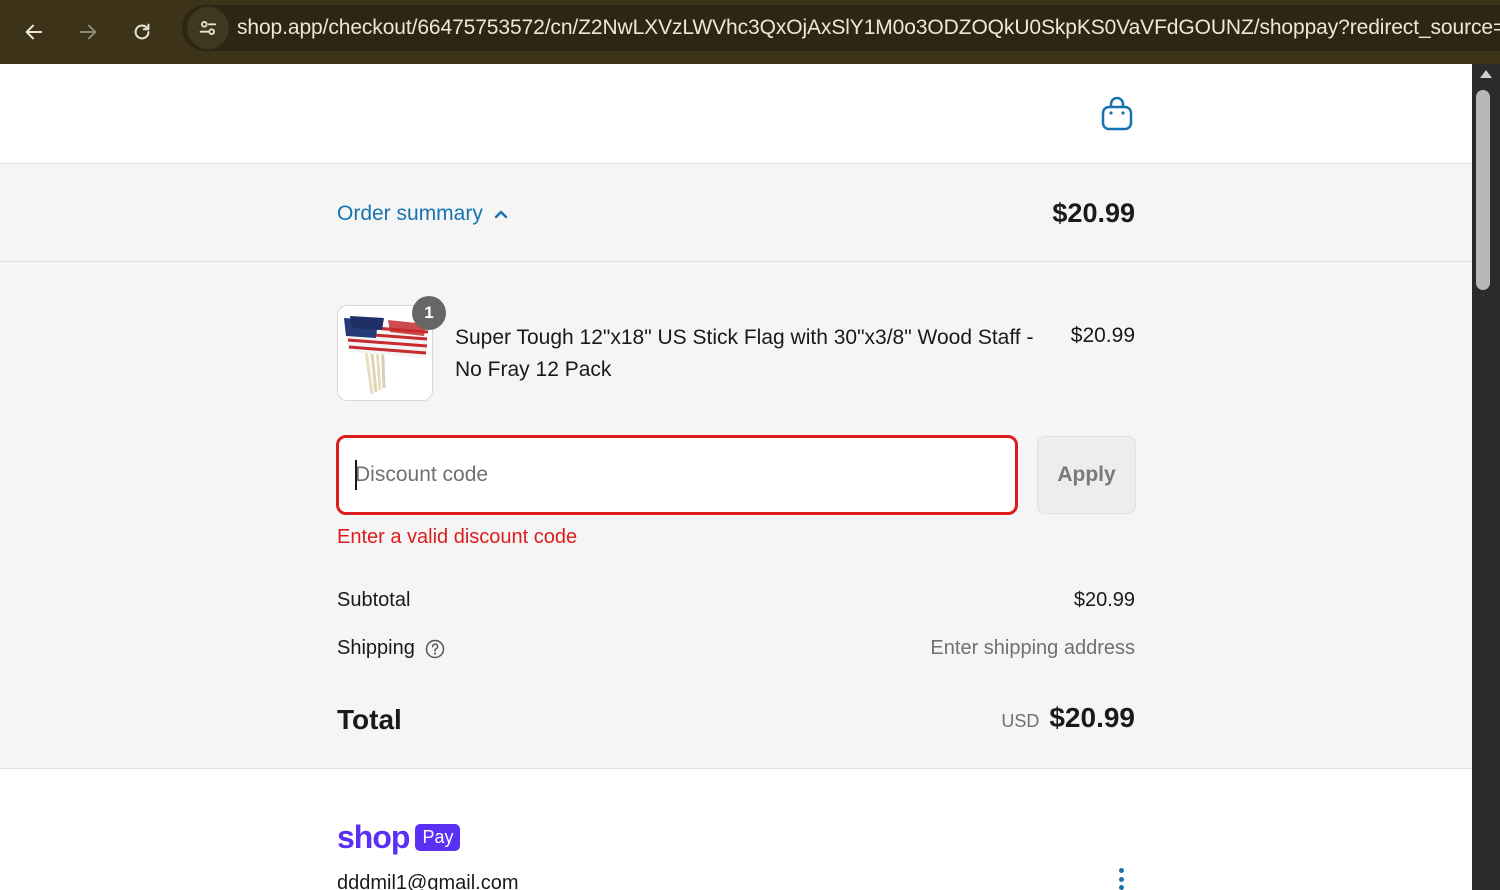  I want to click on discount-code-input, so click(677, 475).